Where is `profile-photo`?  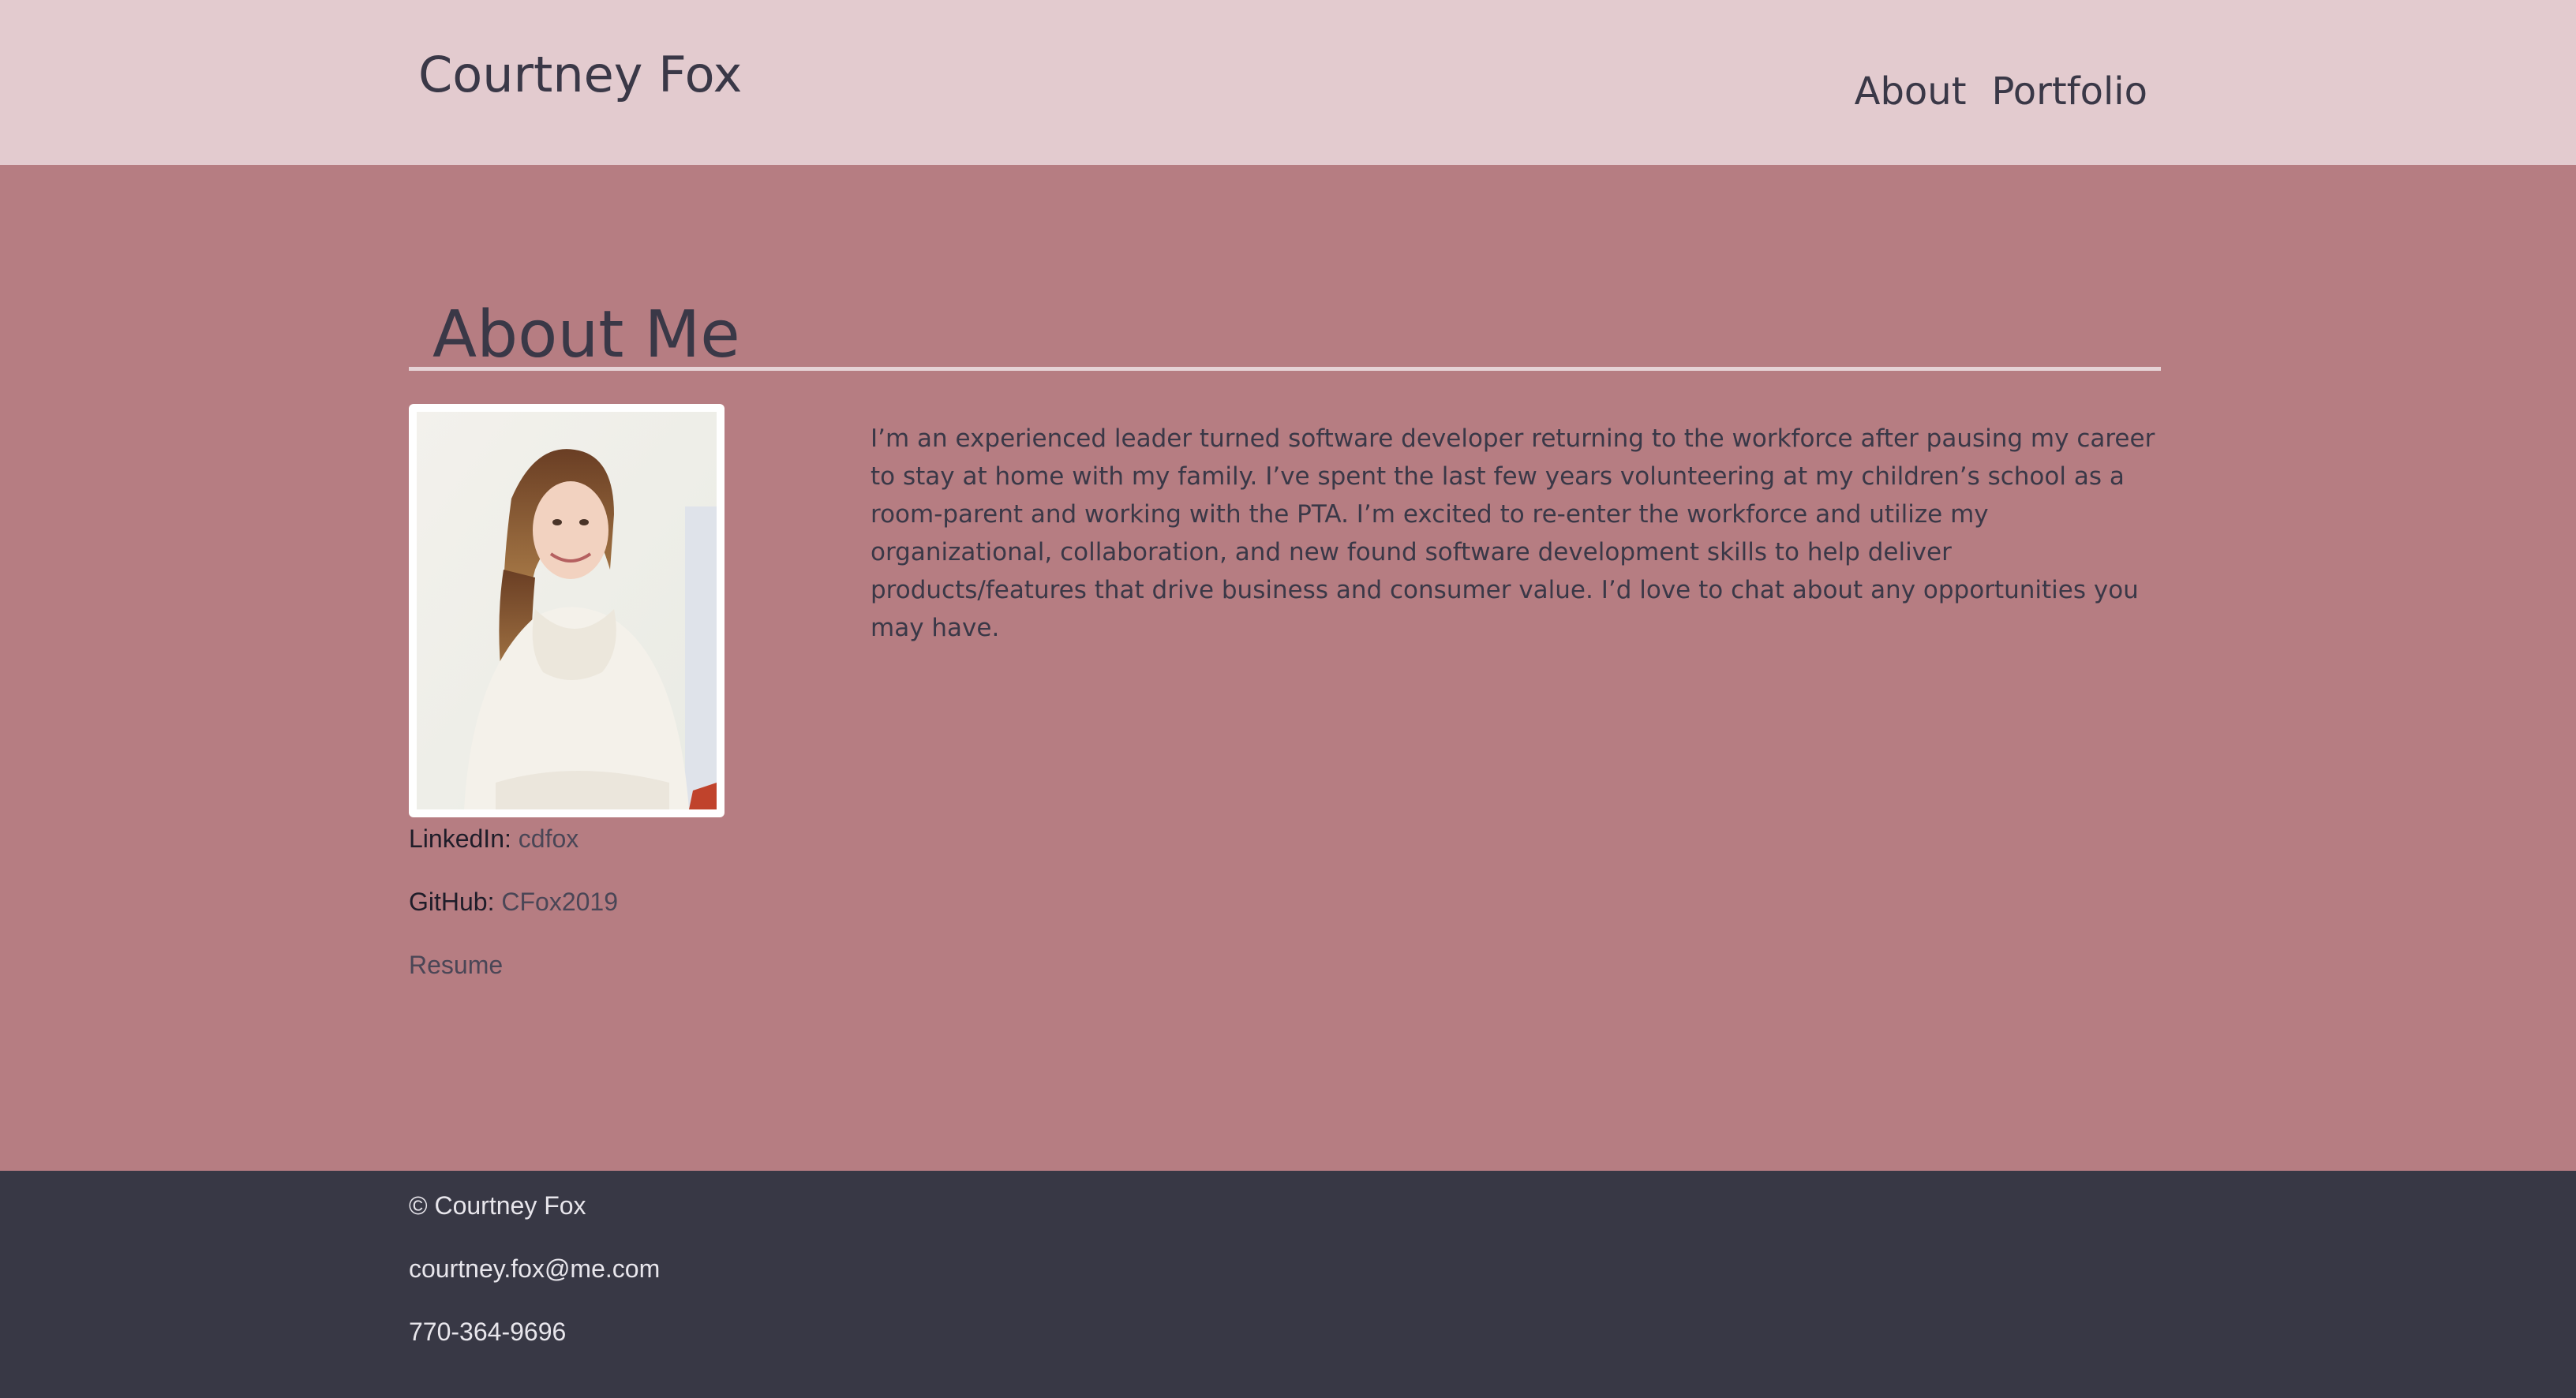 profile-photo is located at coordinates (566, 610).